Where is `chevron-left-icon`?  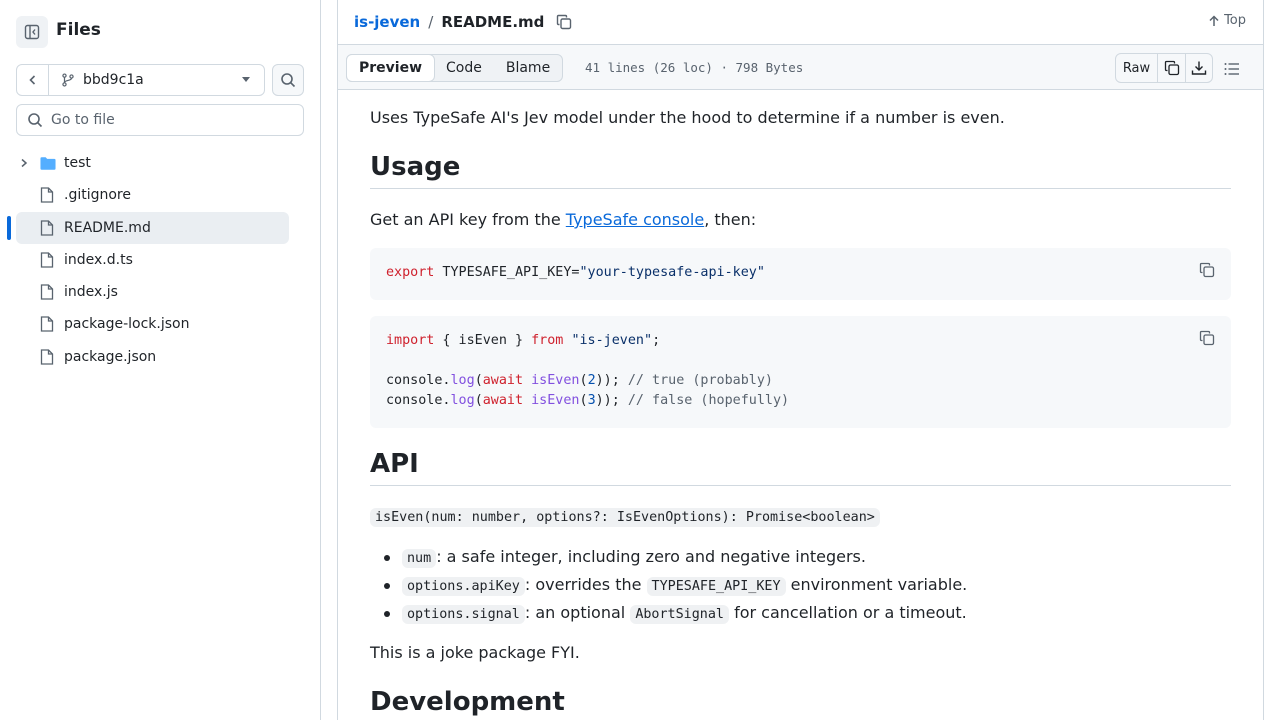
chevron-left-icon is located at coordinates (31, 80).